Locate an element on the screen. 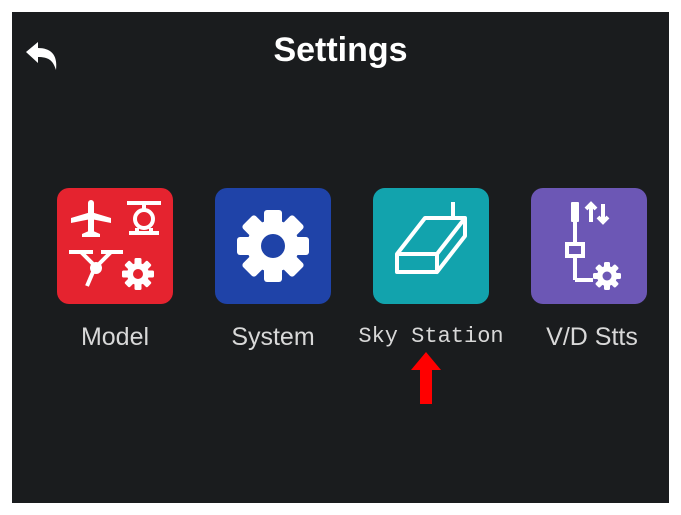 The image size is (681, 515). sky-station-label: Sky Station is located at coordinates (431, 336).